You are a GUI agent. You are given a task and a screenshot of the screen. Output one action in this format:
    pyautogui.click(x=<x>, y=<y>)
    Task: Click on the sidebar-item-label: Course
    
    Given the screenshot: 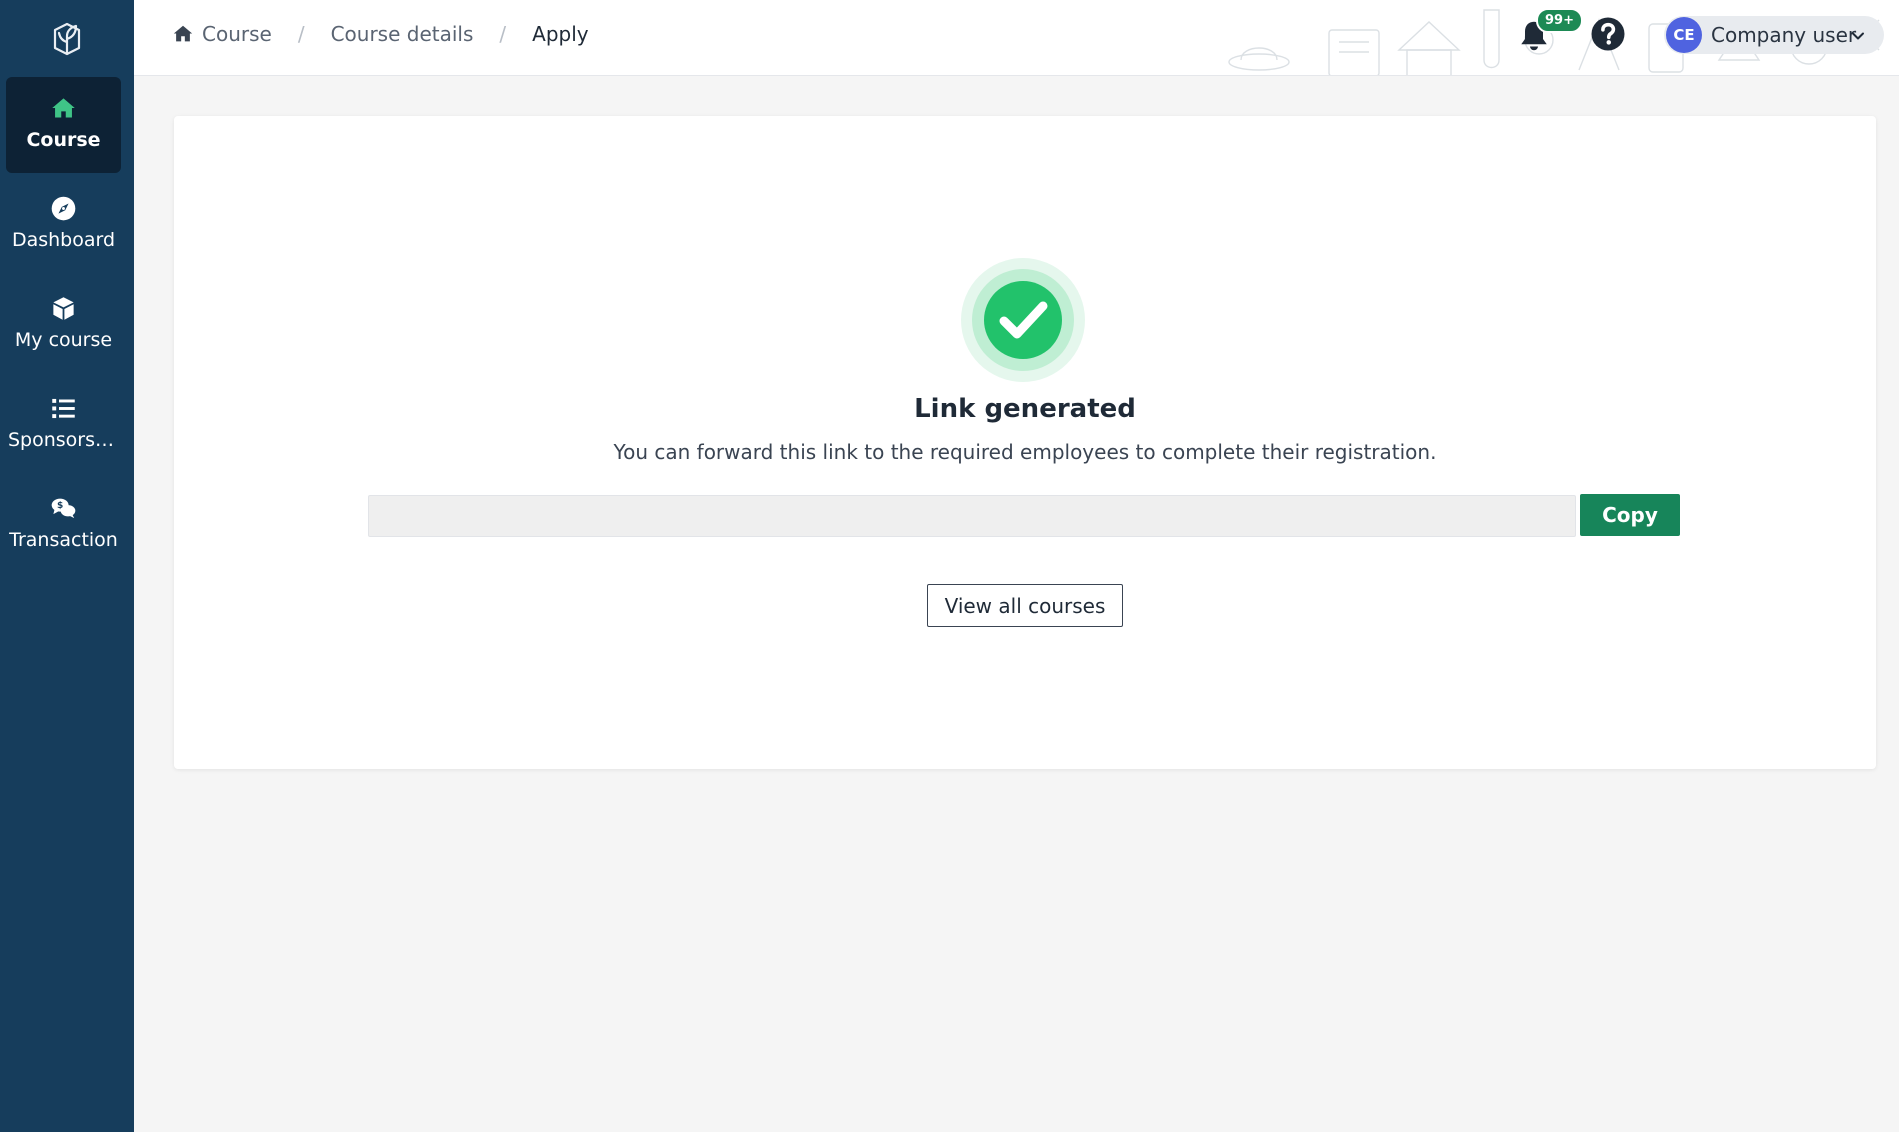 What is the action you would take?
    pyautogui.click(x=63, y=140)
    